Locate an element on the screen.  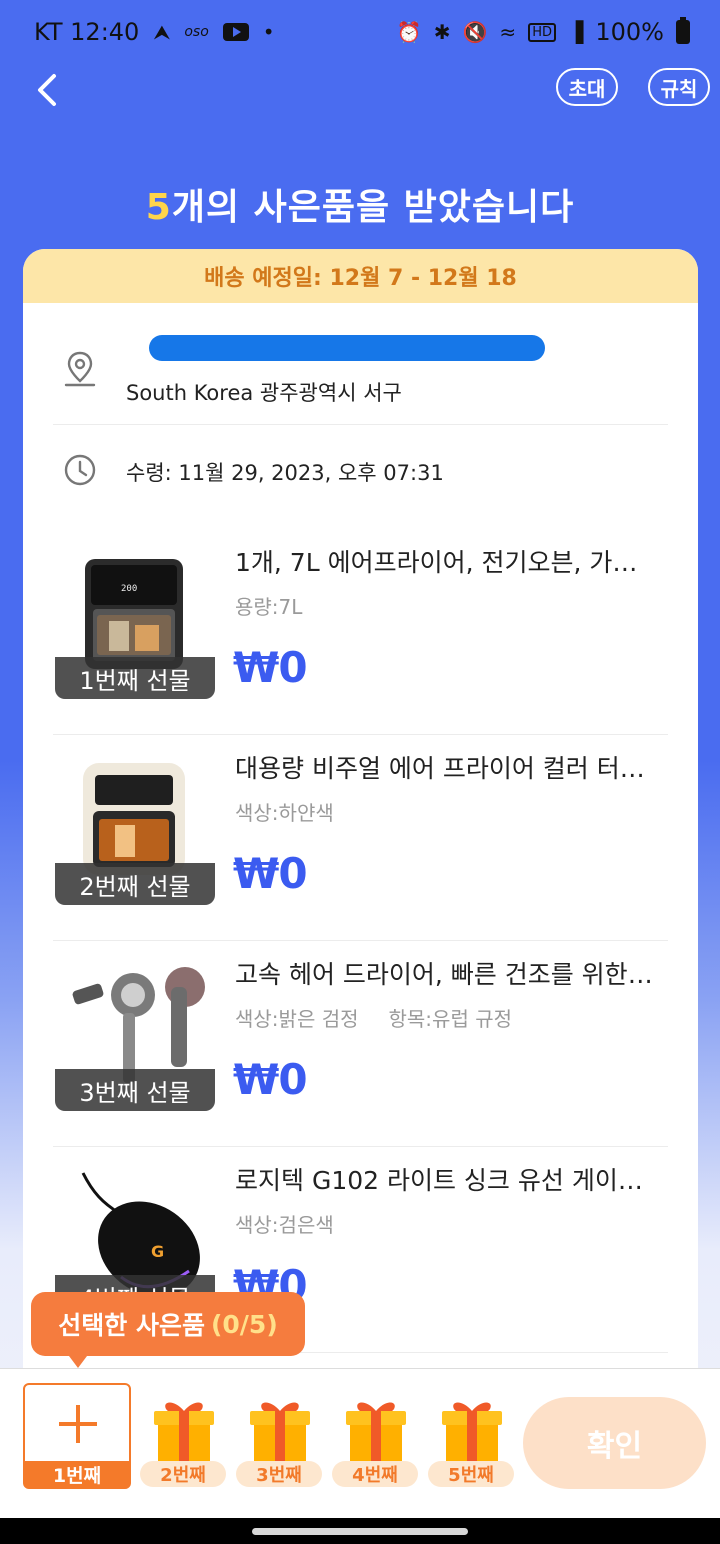
item-options: 용량:7L is located at coordinates (269, 607).